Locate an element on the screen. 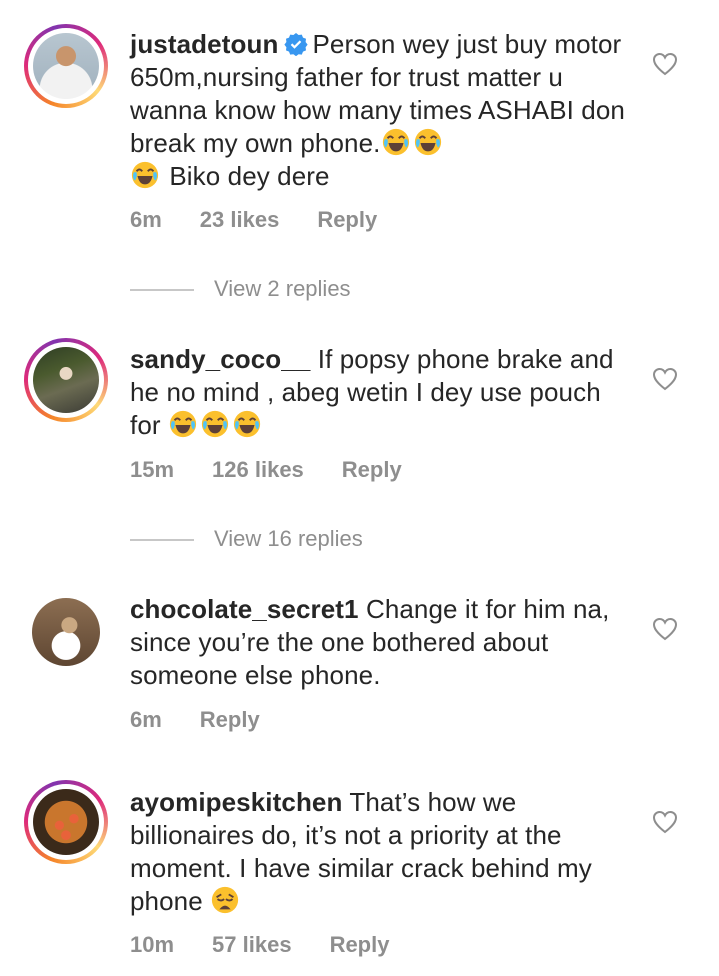 Image resolution: width=719 pixels, height=976 pixels. timestamp: 15m is located at coordinates (152, 469).